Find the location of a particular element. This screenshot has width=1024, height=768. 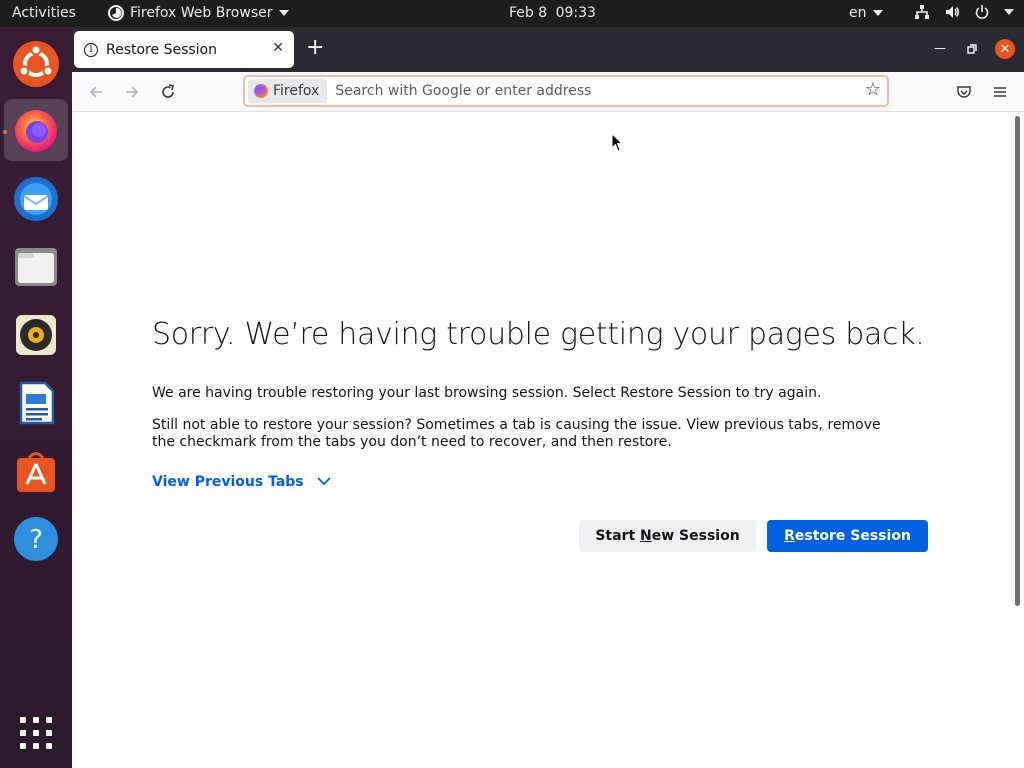

dock-libreoffice-writer is located at coordinates (36, 403).